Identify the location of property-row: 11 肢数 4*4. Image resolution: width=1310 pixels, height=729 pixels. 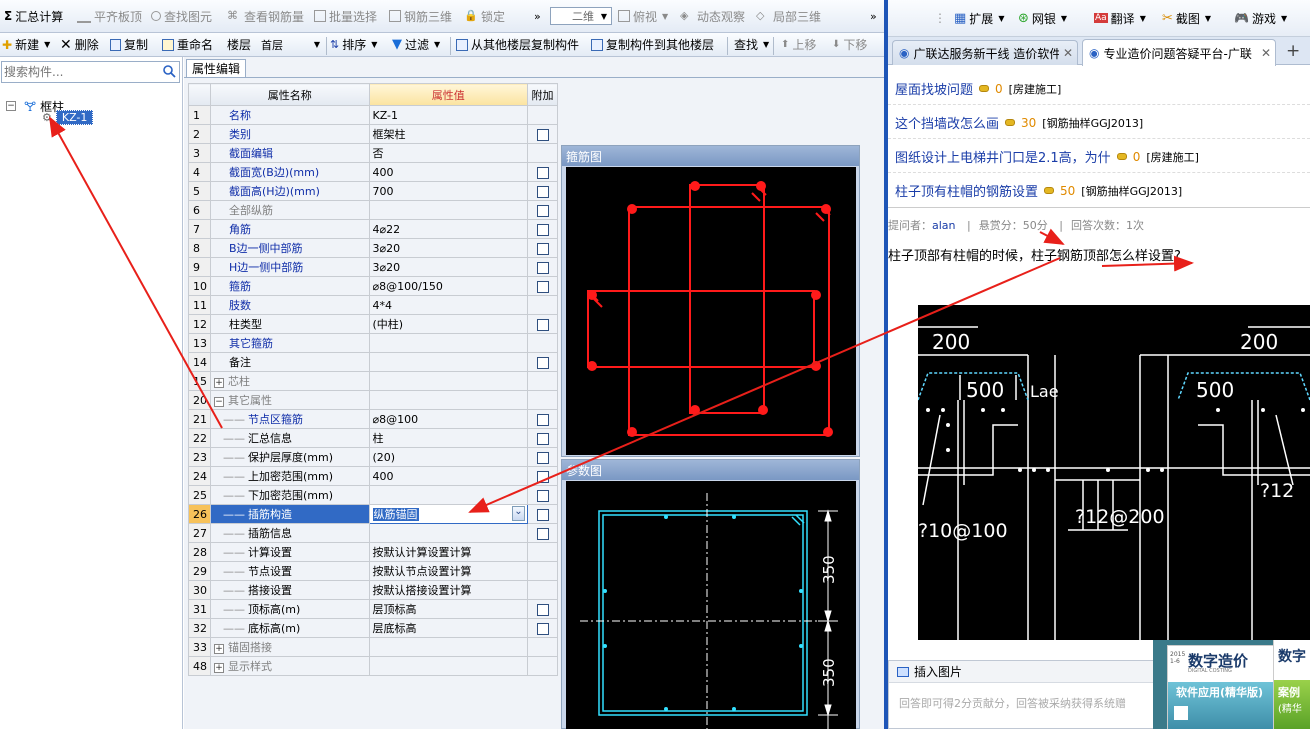
(373, 305).